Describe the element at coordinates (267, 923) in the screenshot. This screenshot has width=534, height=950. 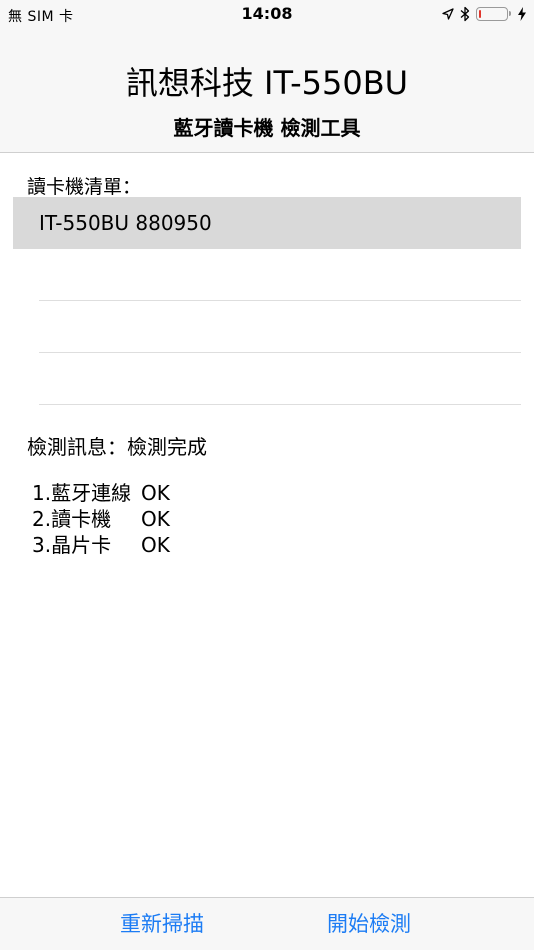
I see `bottom-toolbar: 重新掃描 開始檢測` at that location.